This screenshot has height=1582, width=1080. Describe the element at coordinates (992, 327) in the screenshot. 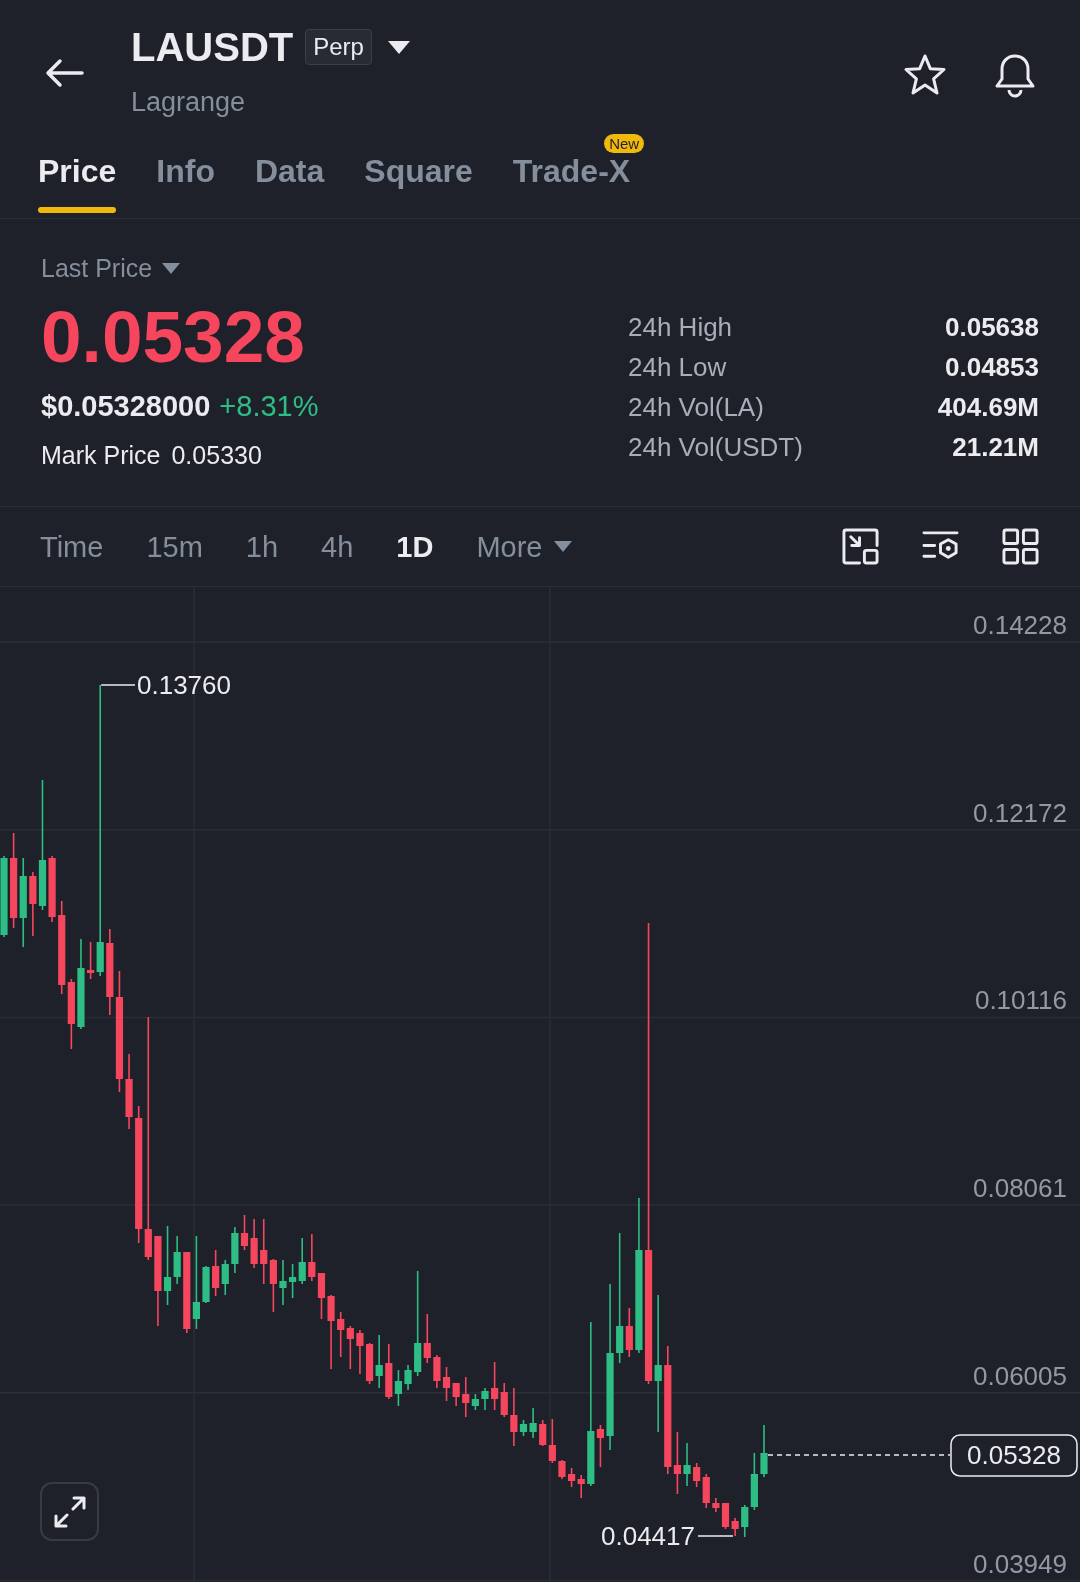

I see `stat-value: 0.05638` at that location.